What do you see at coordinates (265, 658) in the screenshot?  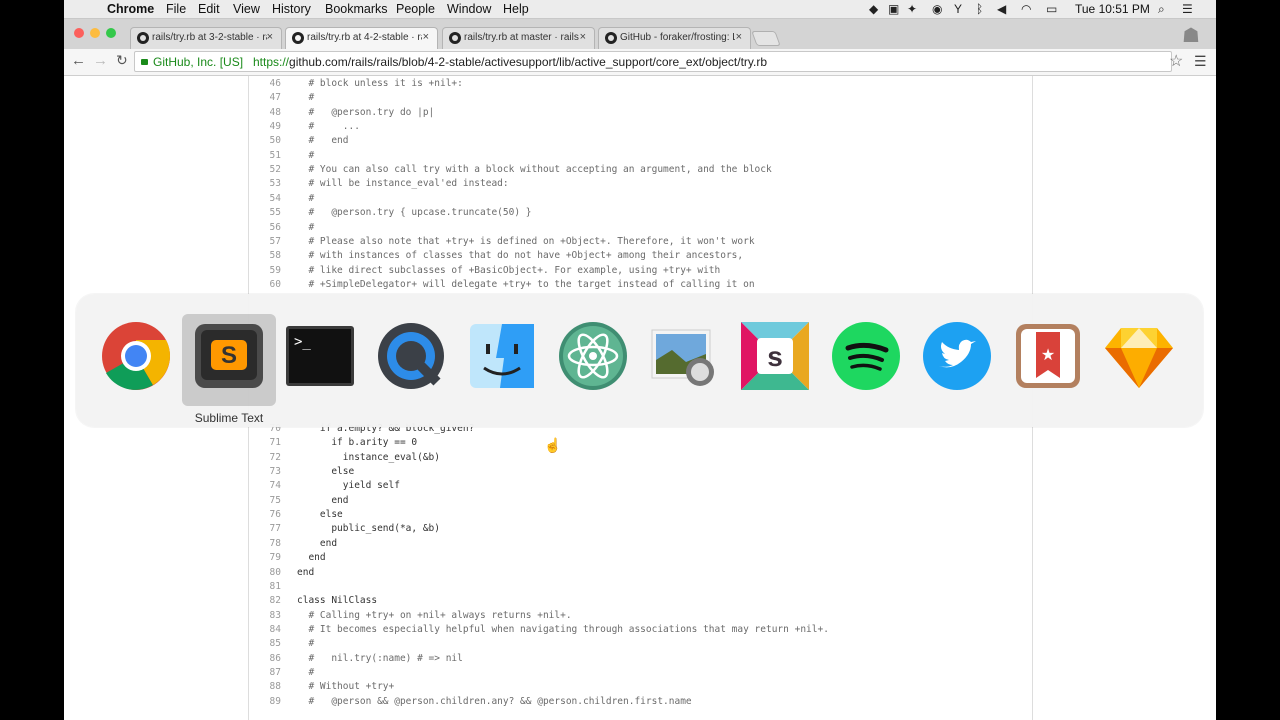 I see `line-number: 86` at bounding box center [265, 658].